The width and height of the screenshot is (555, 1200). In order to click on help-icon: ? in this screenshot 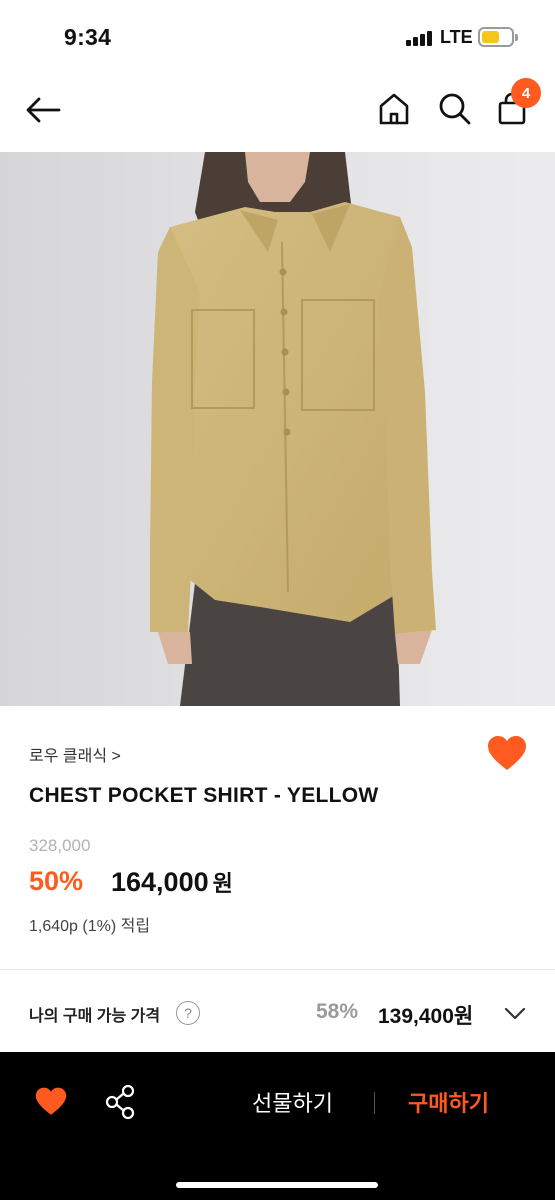, I will do `click(188, 1013)`.